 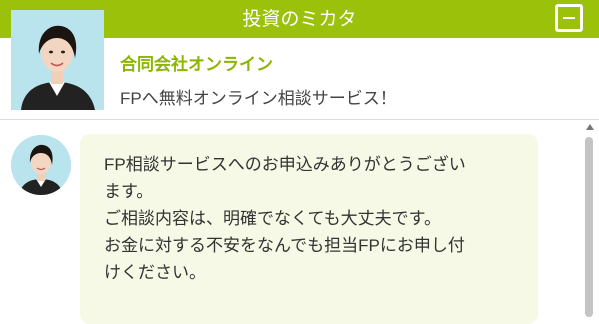 I want to click on scroll-thumb, so click(x=589, y=227).